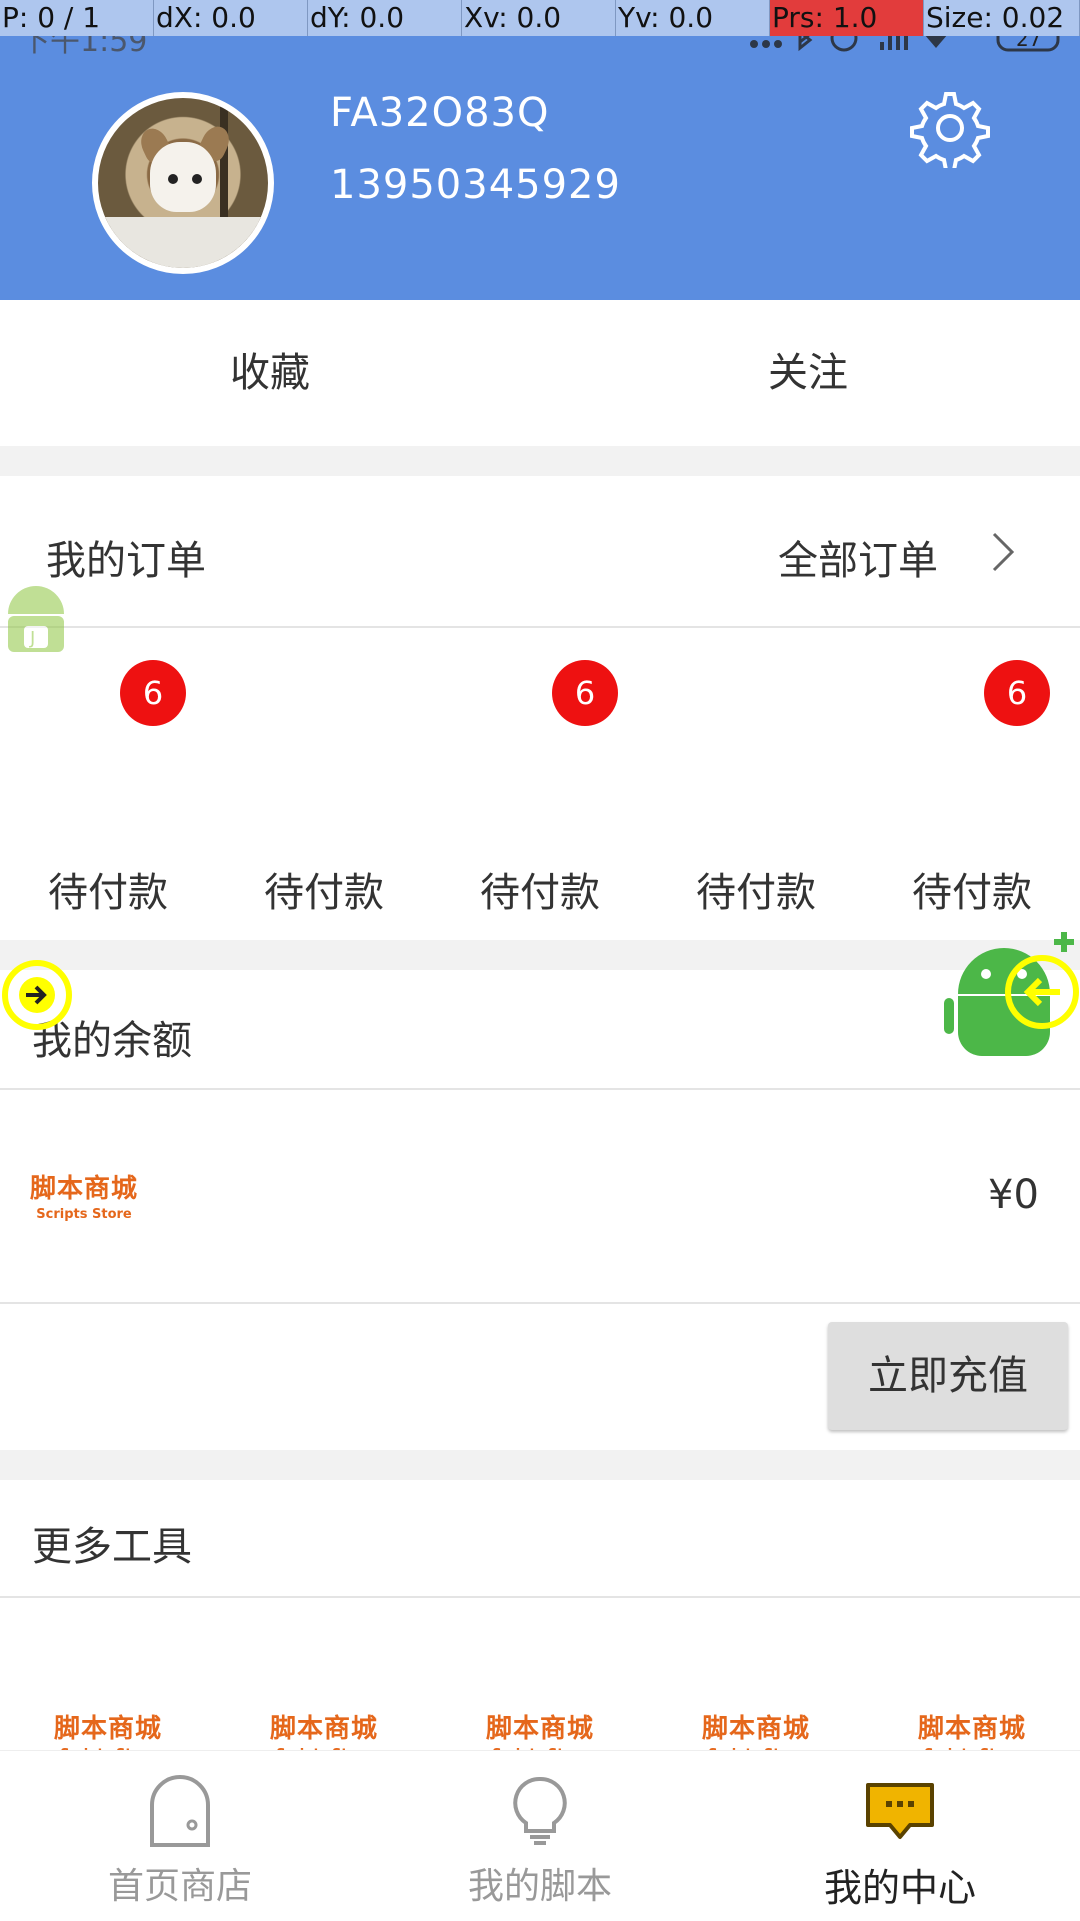  I want to click on recharge-button: 立即充值, so click(948, 1376).